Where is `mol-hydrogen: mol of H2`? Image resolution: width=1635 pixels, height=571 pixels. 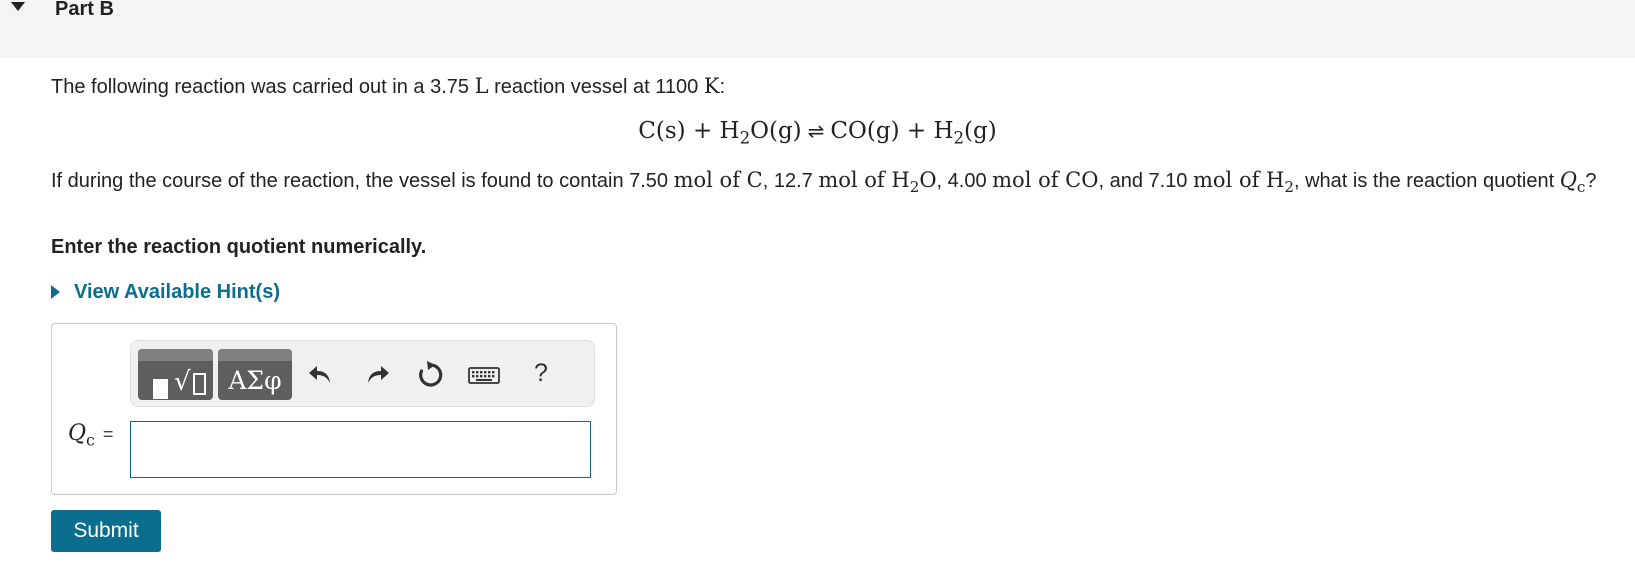
mol-hydrogen: mol of H2 is located at coordinates (1243, 181).